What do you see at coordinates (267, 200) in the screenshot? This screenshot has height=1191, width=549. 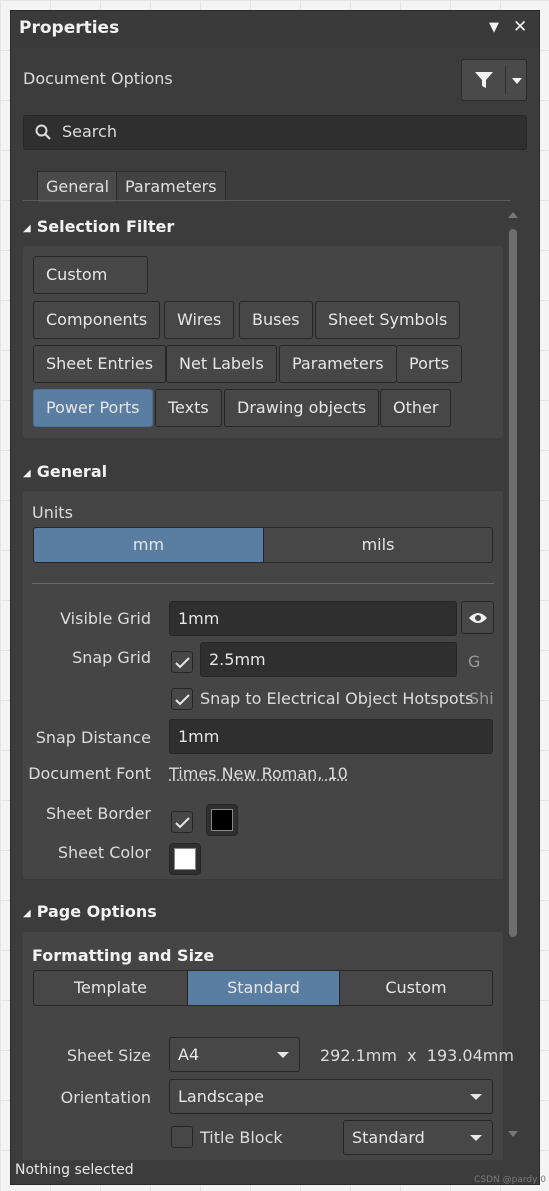 I see `tab-divider` at bounding box center [267, 200].